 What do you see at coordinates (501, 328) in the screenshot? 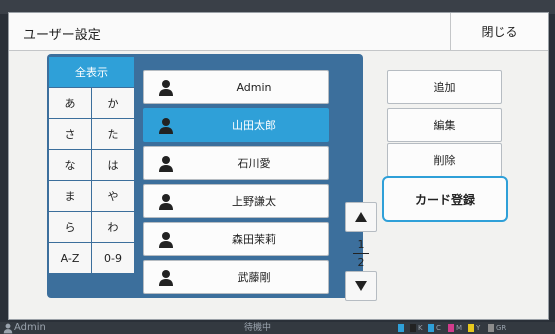
I see `ink-gr-label: GR` at bounding box center [501, 328].